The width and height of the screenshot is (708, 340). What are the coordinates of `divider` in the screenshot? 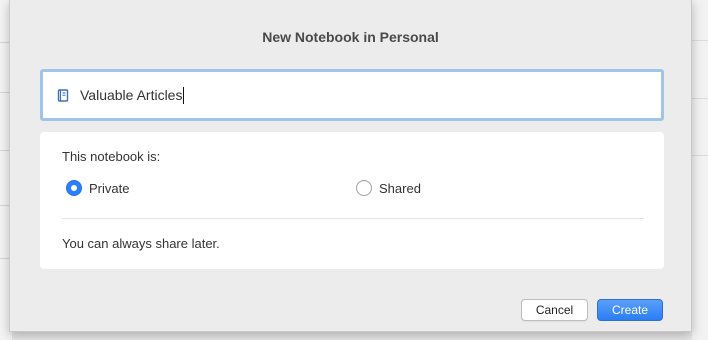 It's located at (353, 218).